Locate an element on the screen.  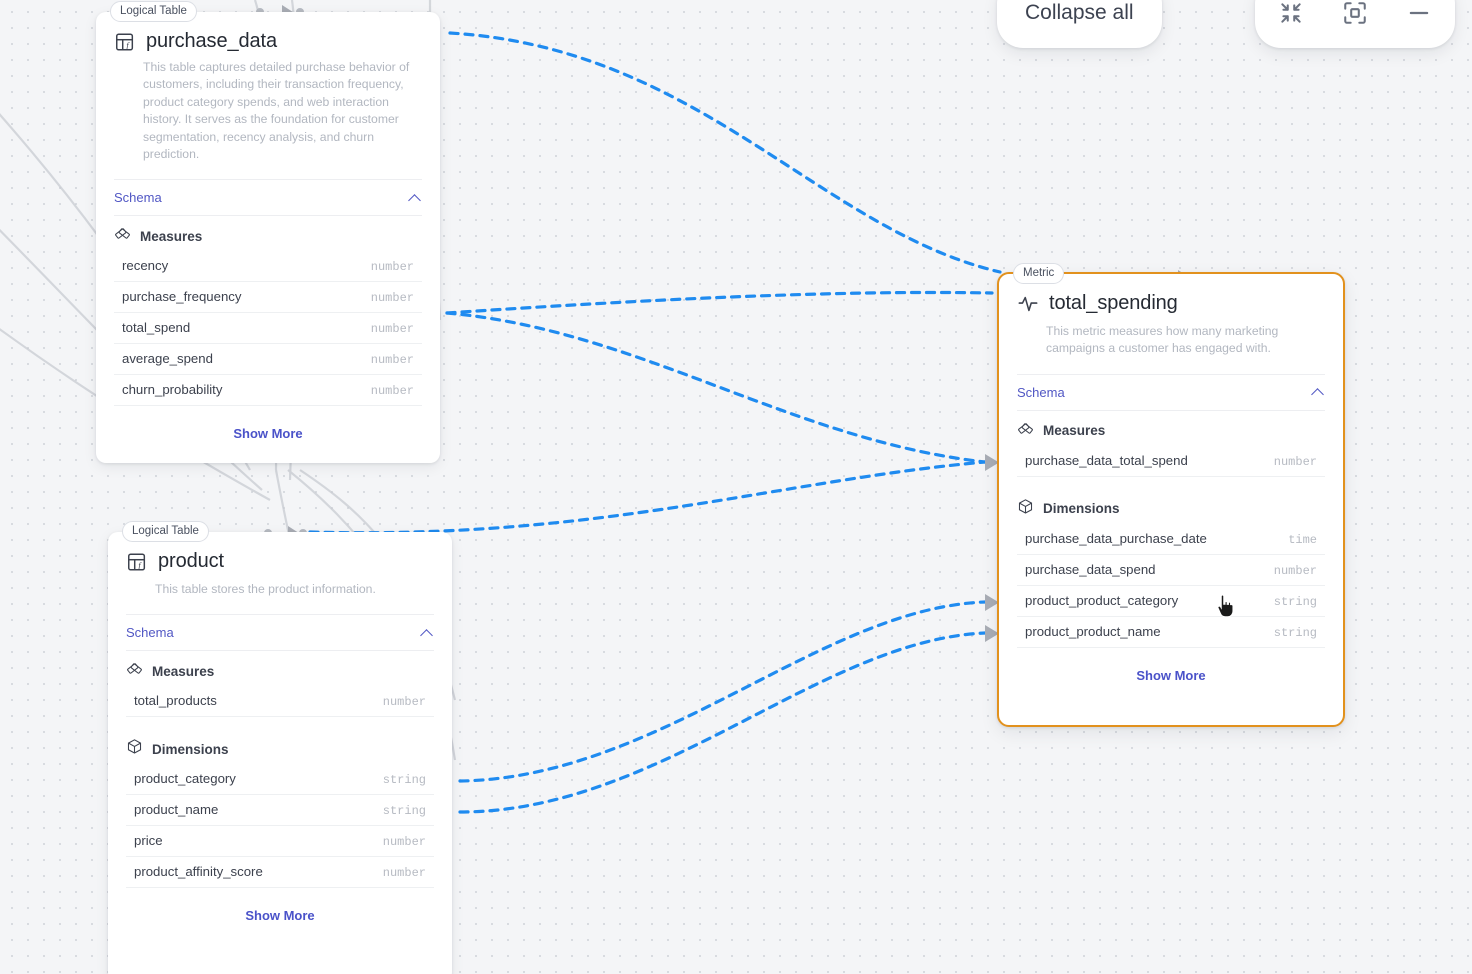
field-name: purchase_data_total_spend is located at coordinates (1106, 460).